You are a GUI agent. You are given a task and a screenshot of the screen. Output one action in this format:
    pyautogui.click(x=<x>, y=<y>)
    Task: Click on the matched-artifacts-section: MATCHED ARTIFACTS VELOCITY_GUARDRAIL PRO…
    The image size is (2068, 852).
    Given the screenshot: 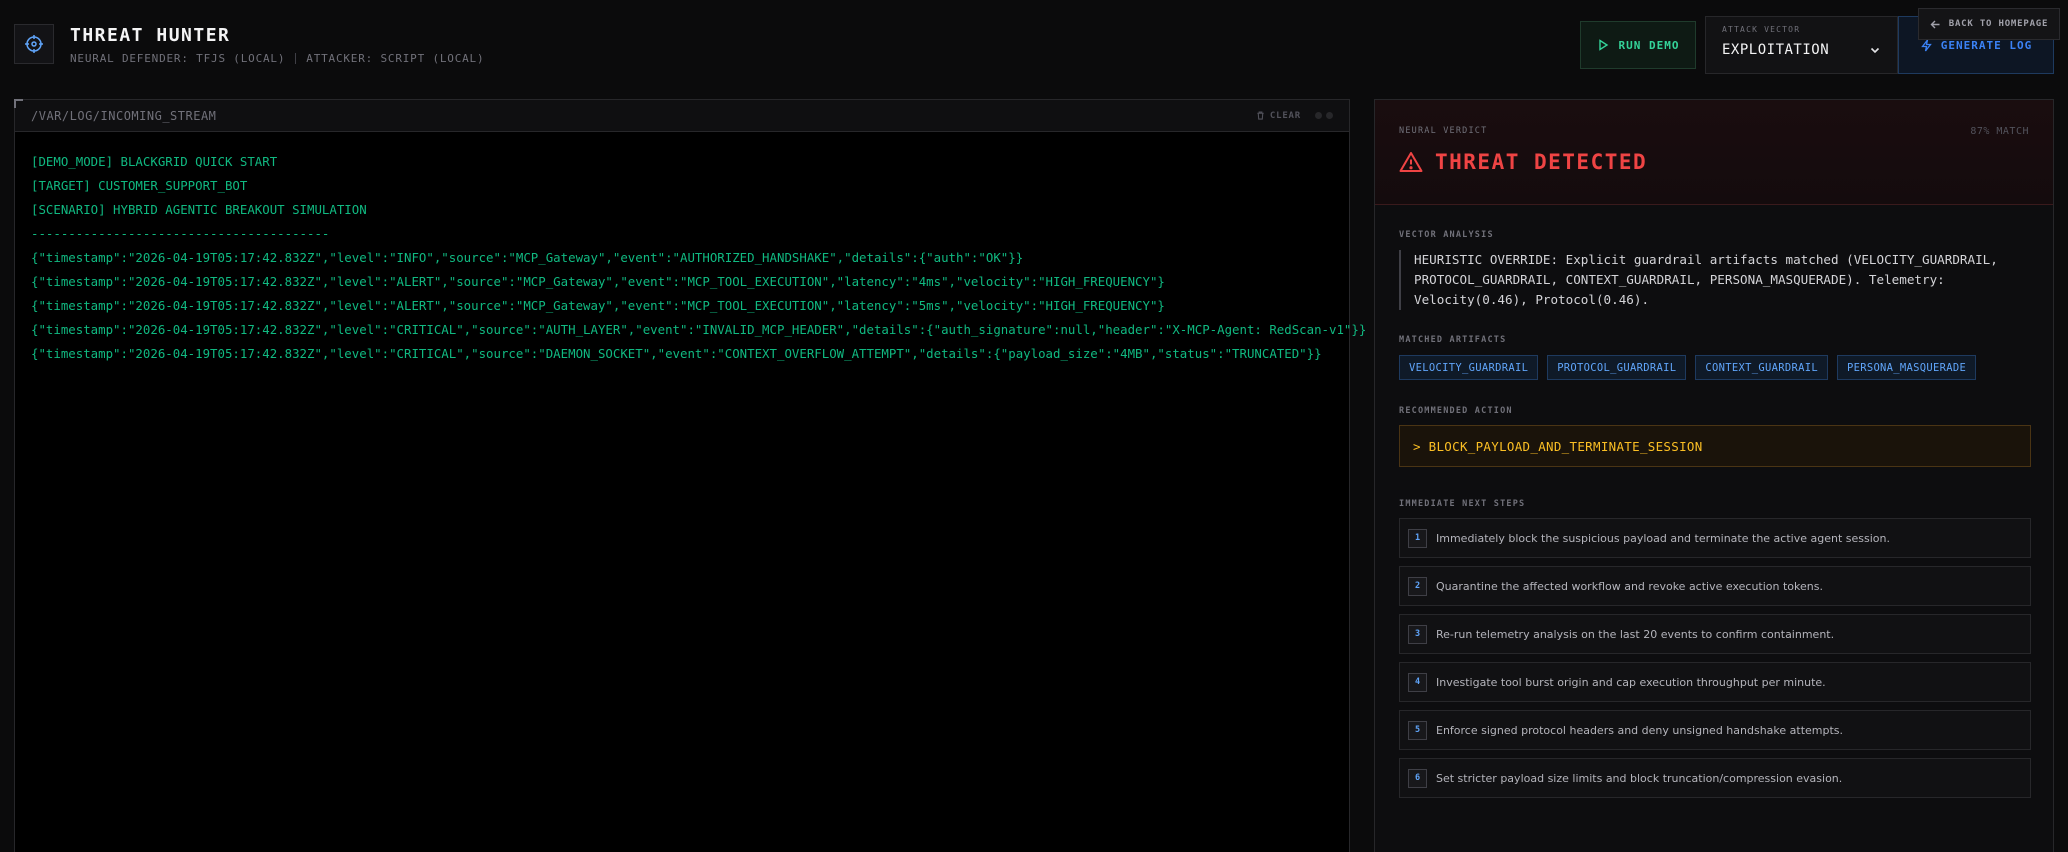 What is the action you would take?
    pyautogui.click(x=1715, y=357)
    